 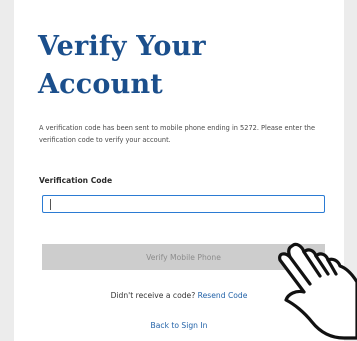 I want to click on pointing-hand-icon, so click(x=317, y=291).